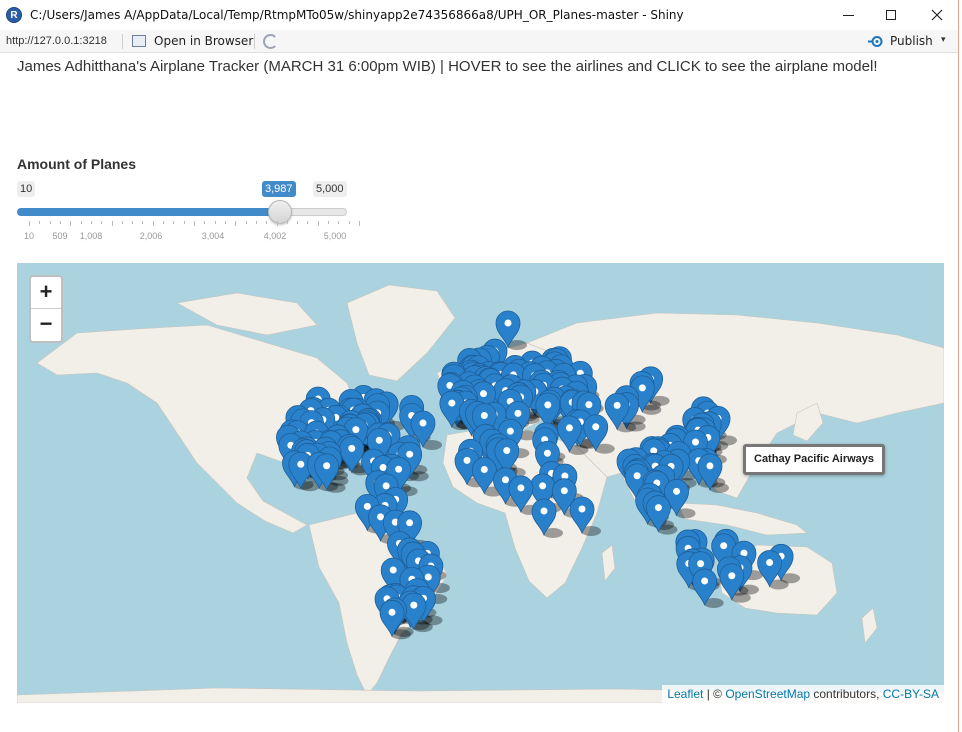 The height and width of the screenshot is (732, 962). What do you see at coordinates (767, 694) in the screenshot?
I see `openstreetmap-link: OpenStreetMap` at bounding box center [767, 694].